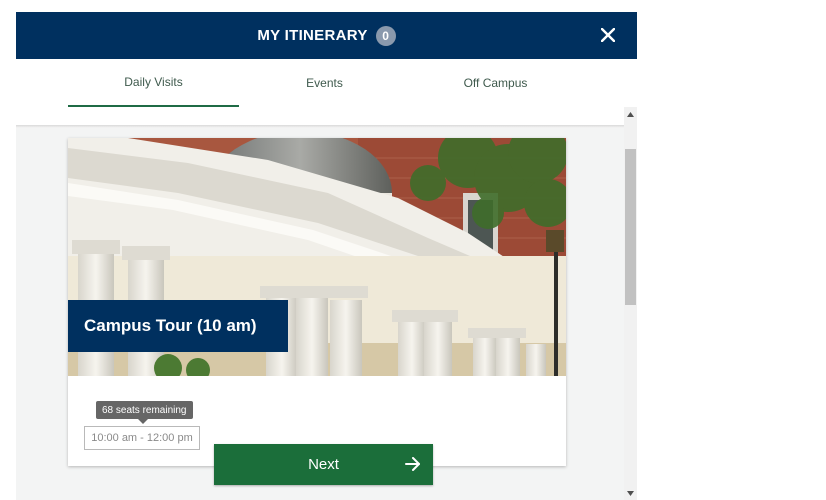 The height and width of the screenshot is (500, 826). Describe the element at coordinates (324, 83) in the screenshot. I see `tab-events: Events` at that location.